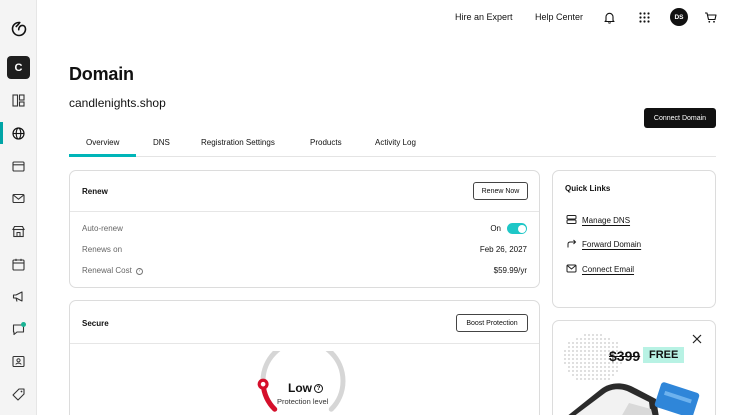 This screenshot has width=736, height=415. What do you see at coordinates (559, 17) in the screenshot?
I see `help-center-link: Help Center` at bounding box center [559, 17].